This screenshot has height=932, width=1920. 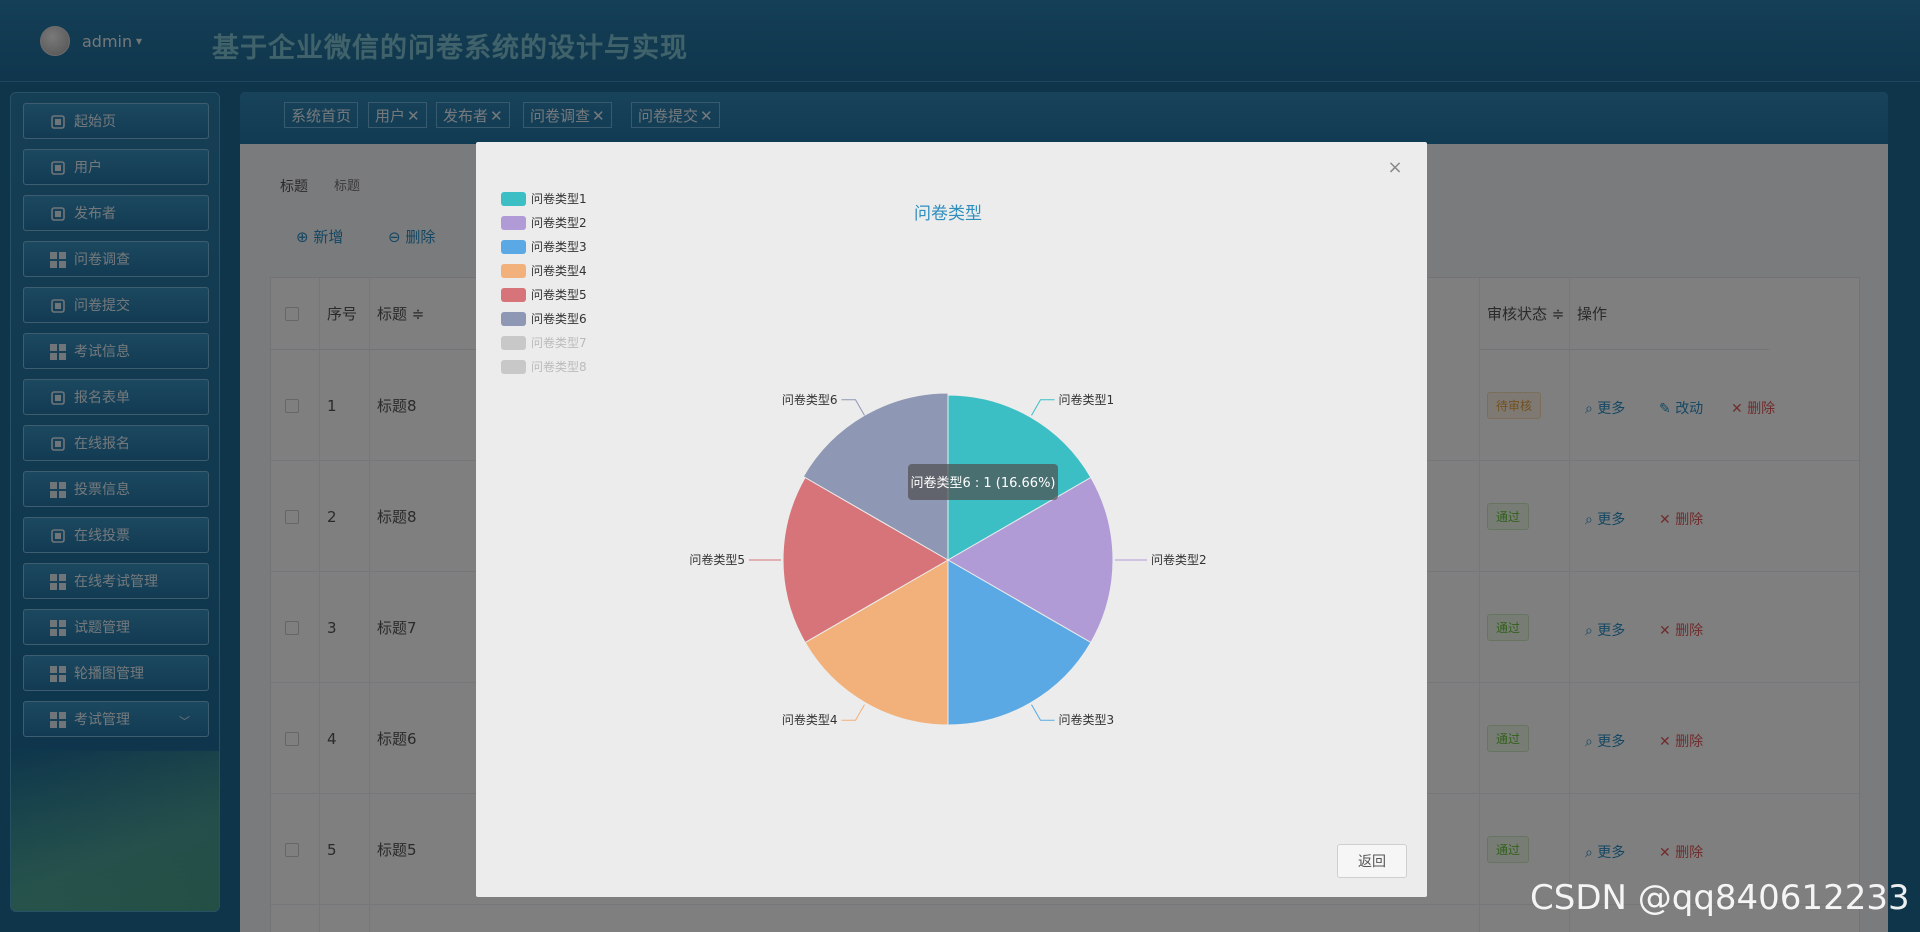 I want to click on slice-label: 问卷类型1, so click(x=1087, y=399).